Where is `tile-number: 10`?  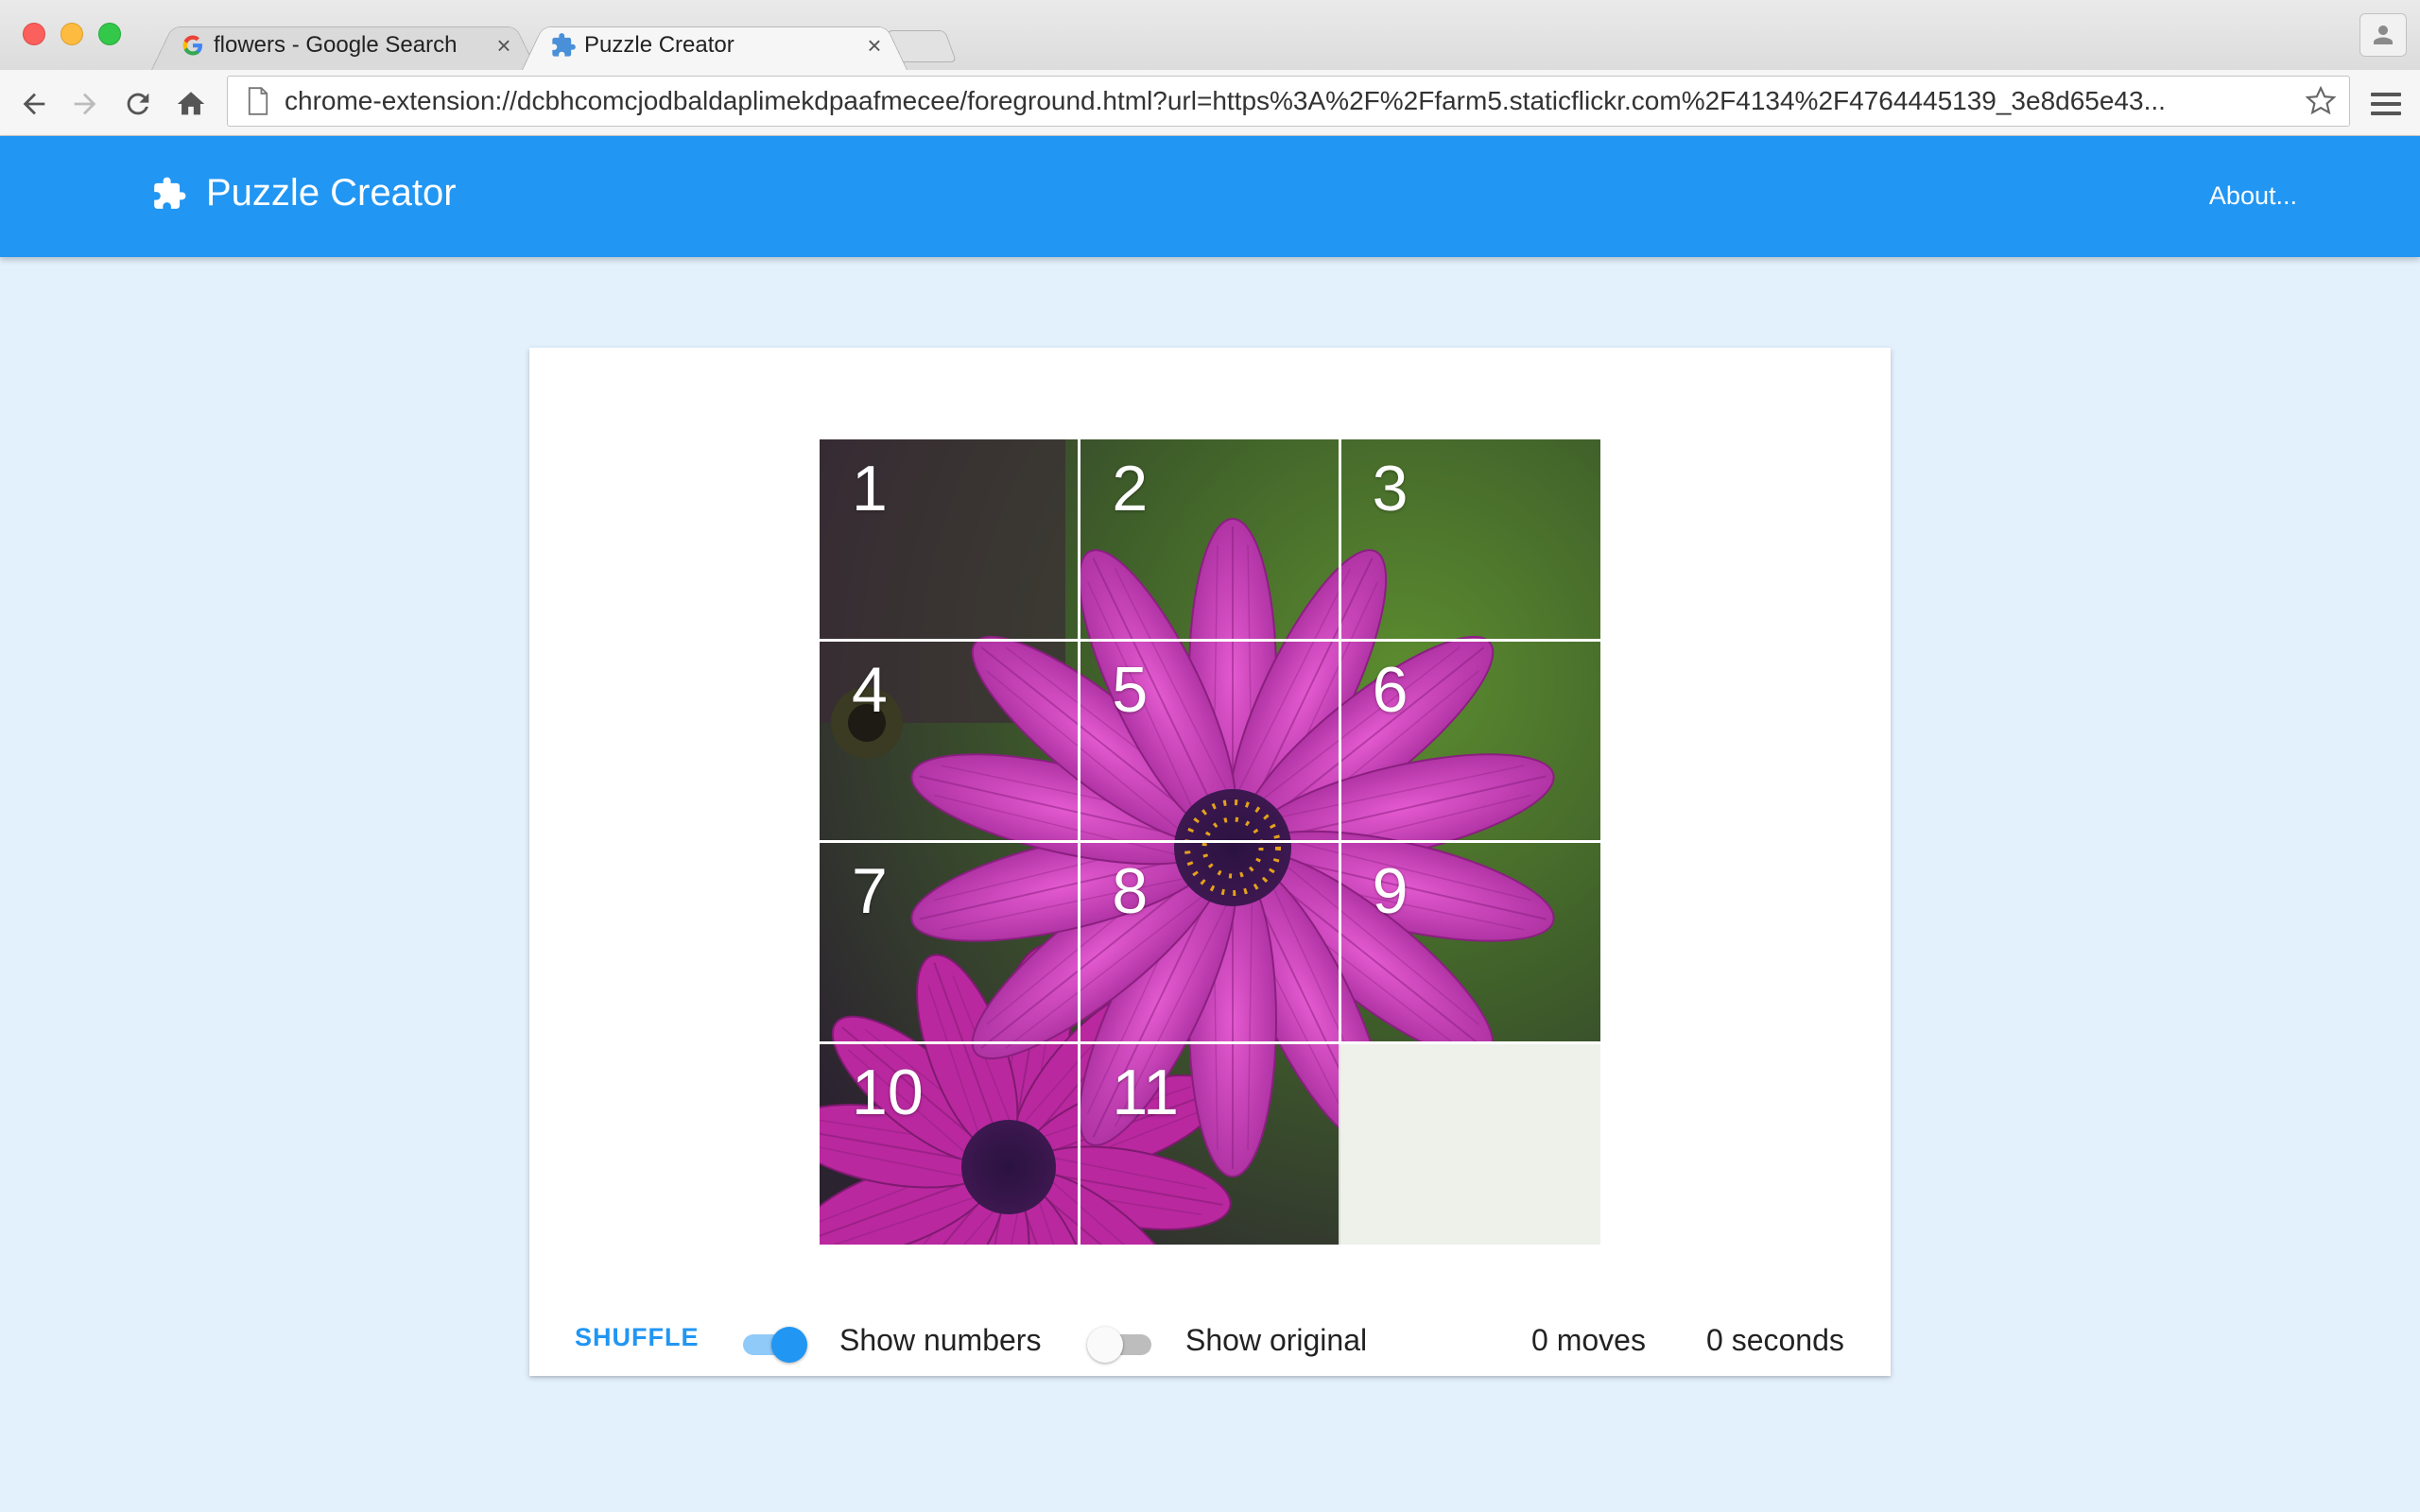
tile-number: 10 is located at coordinates (888, 1092).